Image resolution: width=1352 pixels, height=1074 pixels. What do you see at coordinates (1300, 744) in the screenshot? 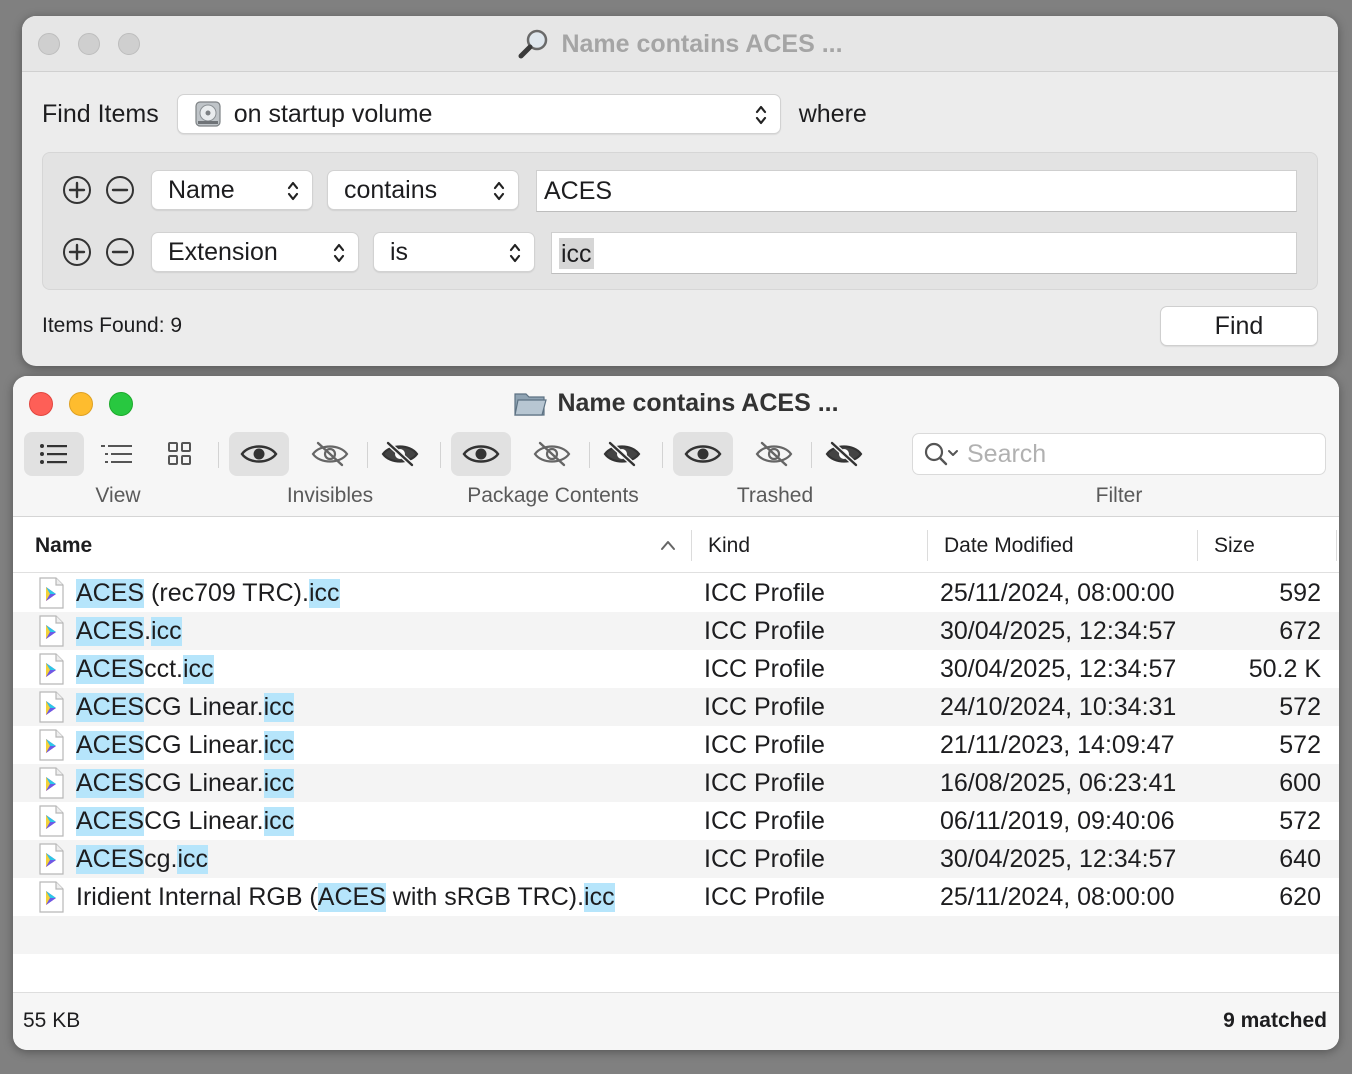
I see `file-size: 572` at bounding box center [1300, 744].